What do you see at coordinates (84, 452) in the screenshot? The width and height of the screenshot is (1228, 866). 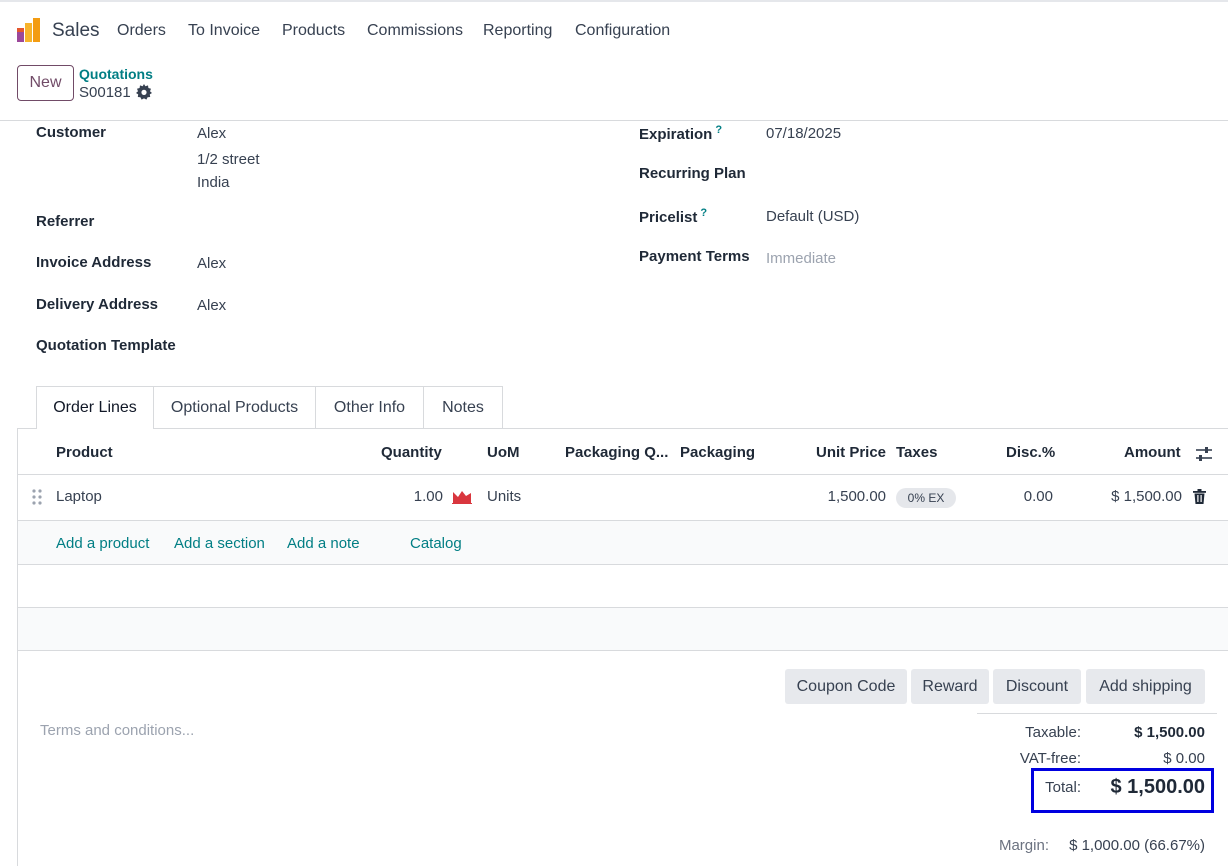 I see `col-product: Product` at bounding box center [84, 452].